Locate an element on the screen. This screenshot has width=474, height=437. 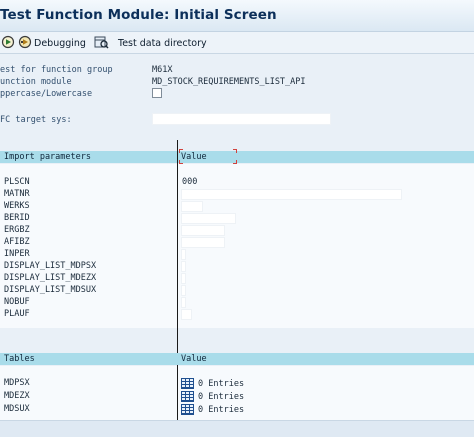
execute-button is located at coordinates (8, 43).